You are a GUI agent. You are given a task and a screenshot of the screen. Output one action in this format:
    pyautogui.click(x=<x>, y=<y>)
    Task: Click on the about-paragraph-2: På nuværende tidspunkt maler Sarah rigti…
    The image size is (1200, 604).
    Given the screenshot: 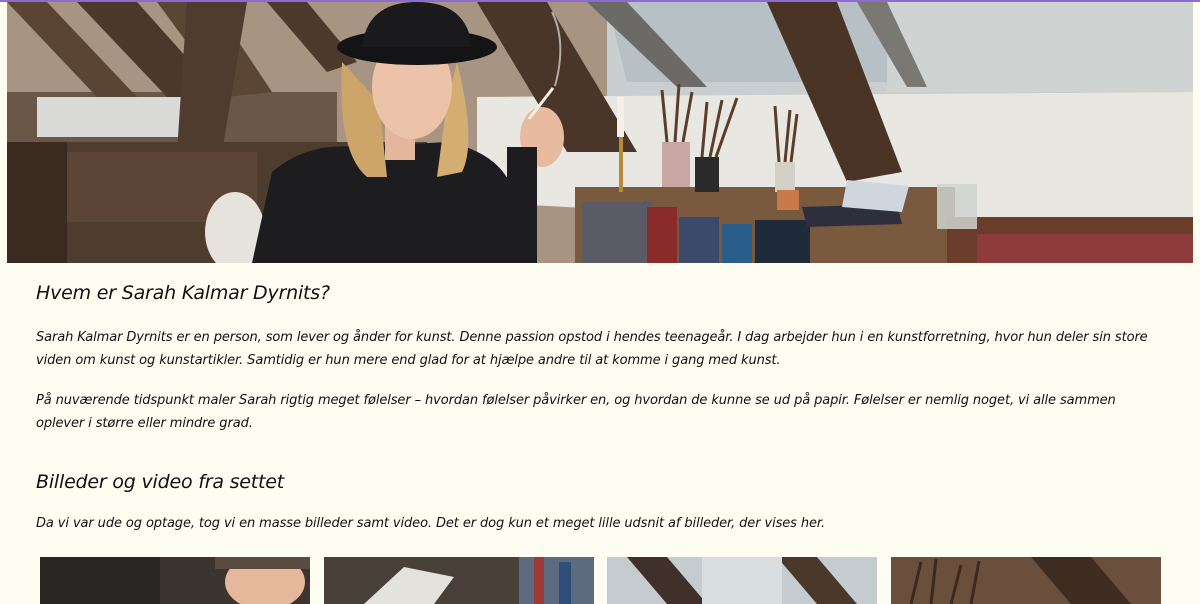 What is the action you would take?
    pyautogui.click(x=576, y=412)
    